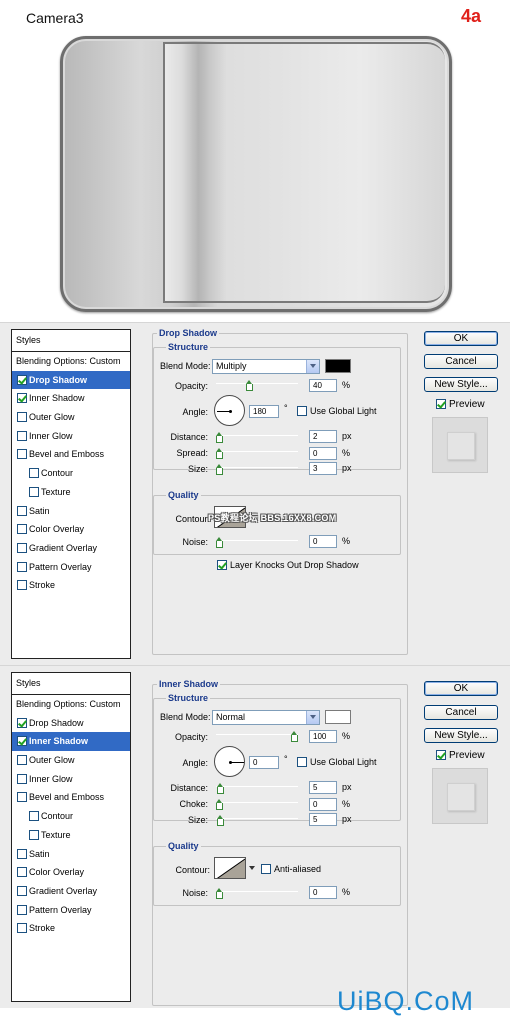 This screenshot has height=1029, width=510. I want to click on spread-slider, so click(257, 453).